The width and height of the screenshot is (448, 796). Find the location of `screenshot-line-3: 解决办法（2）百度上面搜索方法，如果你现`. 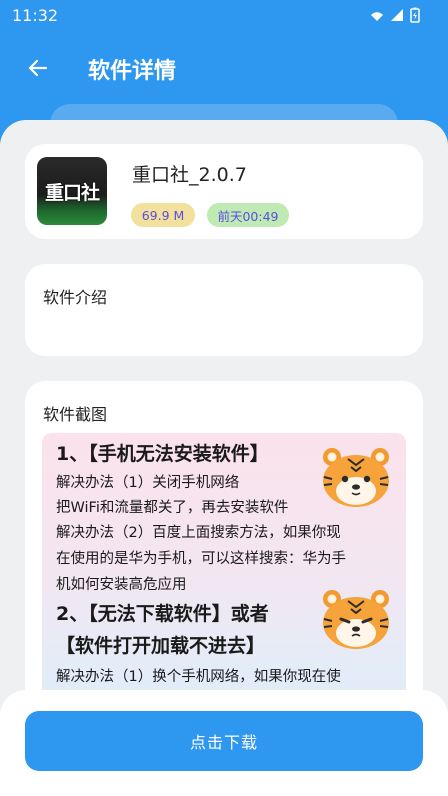

screenshot-line-3: 解决办法（2）百度上面搜索方法，如果你现 is located at coordinates (198, 533).